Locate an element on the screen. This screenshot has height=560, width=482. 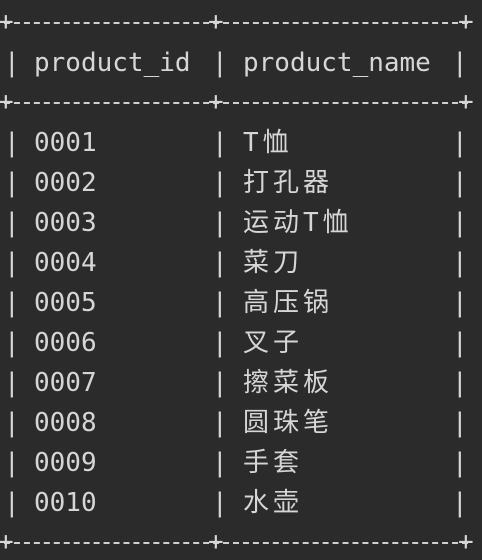
product-name-cell: 叉子 is located at coordinates (273, 343).